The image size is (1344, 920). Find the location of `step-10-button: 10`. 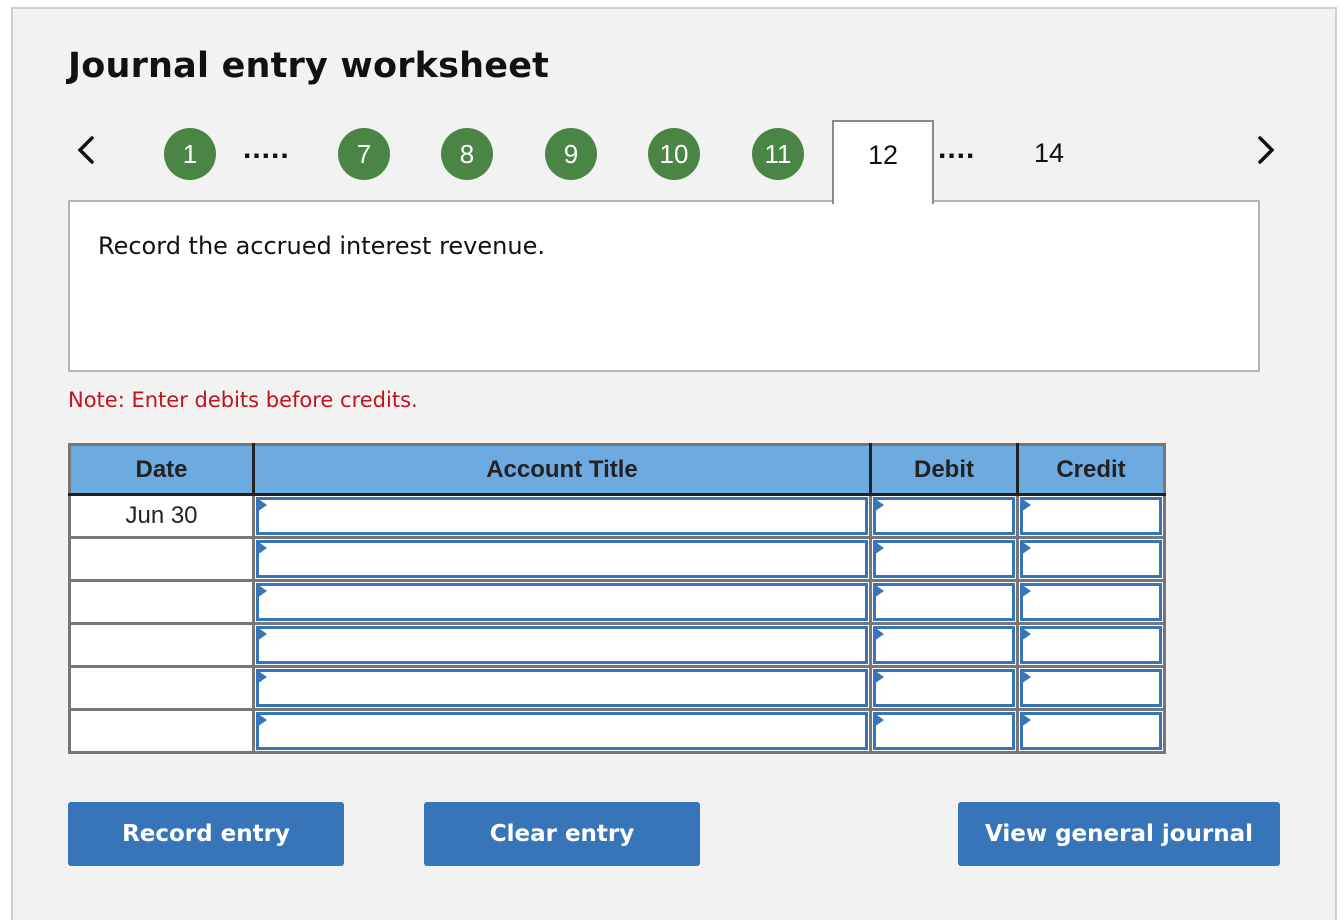

step-10-button: 10 is located at coordinates (674, 154).